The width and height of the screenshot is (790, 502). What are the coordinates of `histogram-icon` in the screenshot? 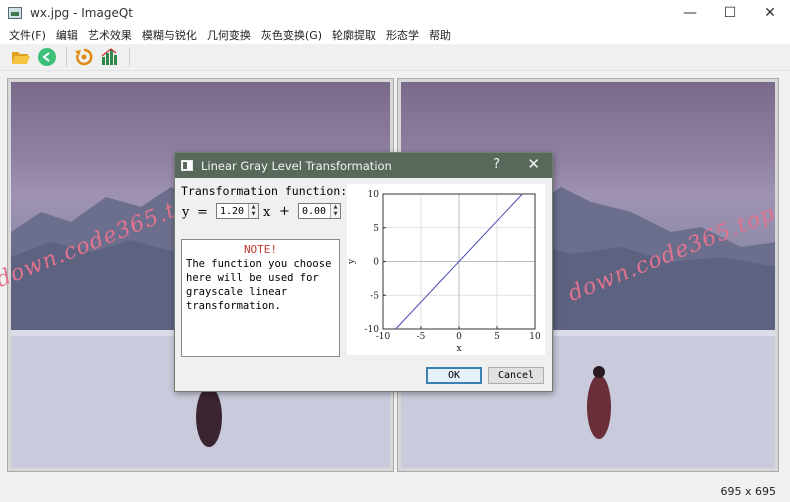 It's located at (109, 56).